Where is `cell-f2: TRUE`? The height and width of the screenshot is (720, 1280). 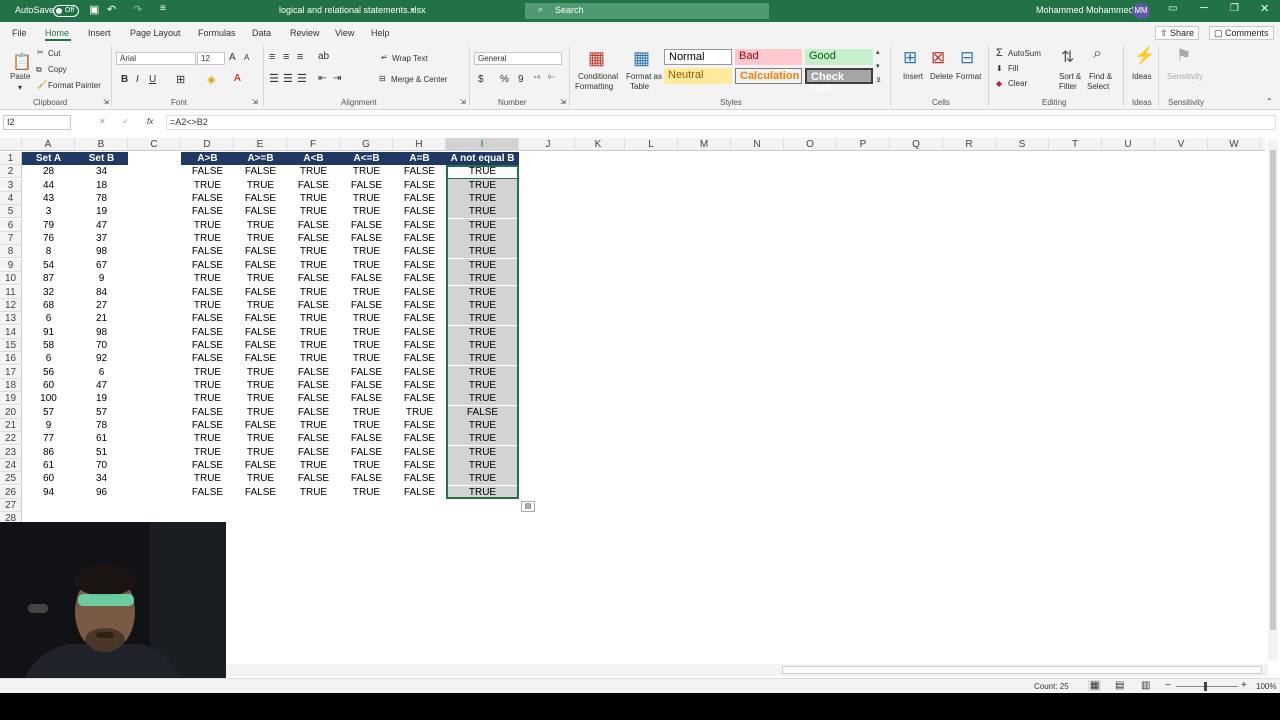 cell-f2: TRUE is located at coordinates (313, 171).